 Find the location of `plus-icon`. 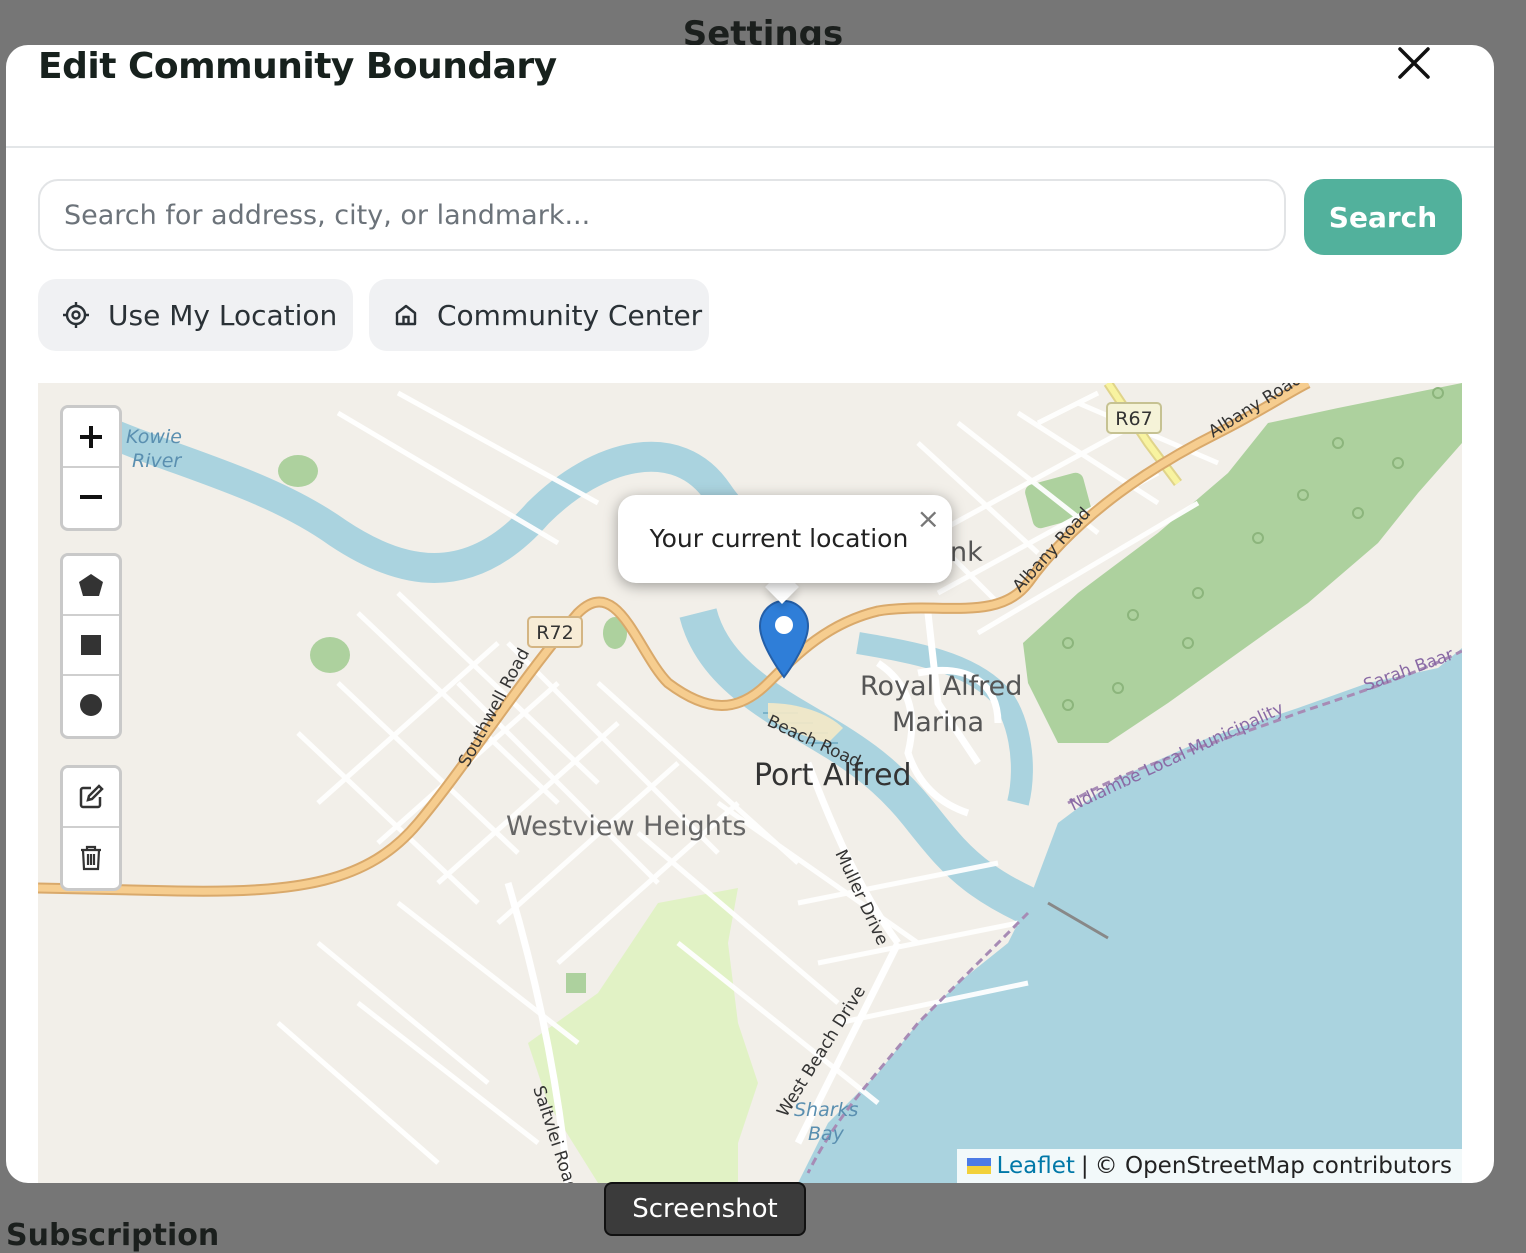

plus-icon is located at coordinates (91, 437).